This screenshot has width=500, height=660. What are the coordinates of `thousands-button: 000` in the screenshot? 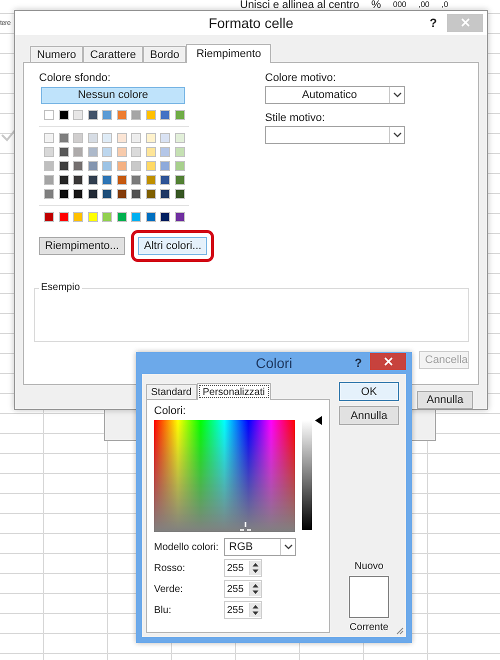 It's located at (399, 5).